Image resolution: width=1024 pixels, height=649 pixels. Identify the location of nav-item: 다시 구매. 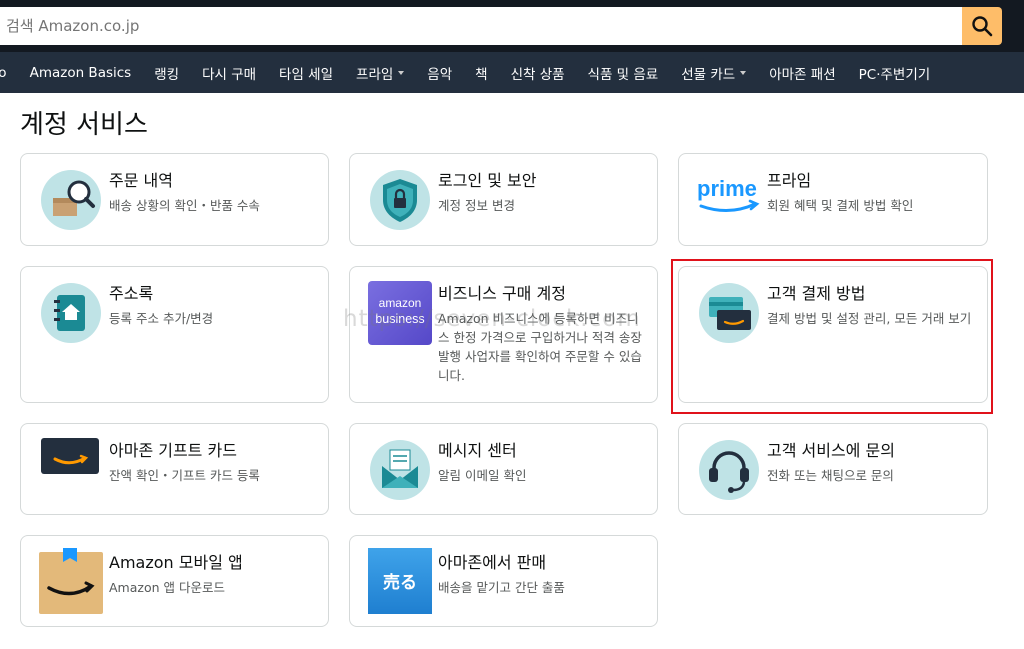
(229, 73).